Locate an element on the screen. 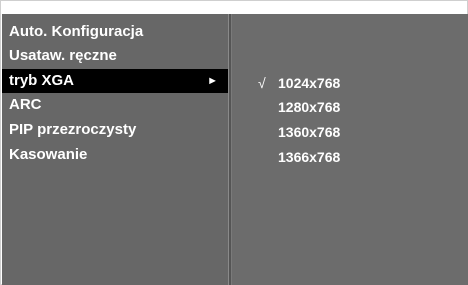  menu-item-pip-transparency: PIP przezroczysty is located at coordinates (115, 130).